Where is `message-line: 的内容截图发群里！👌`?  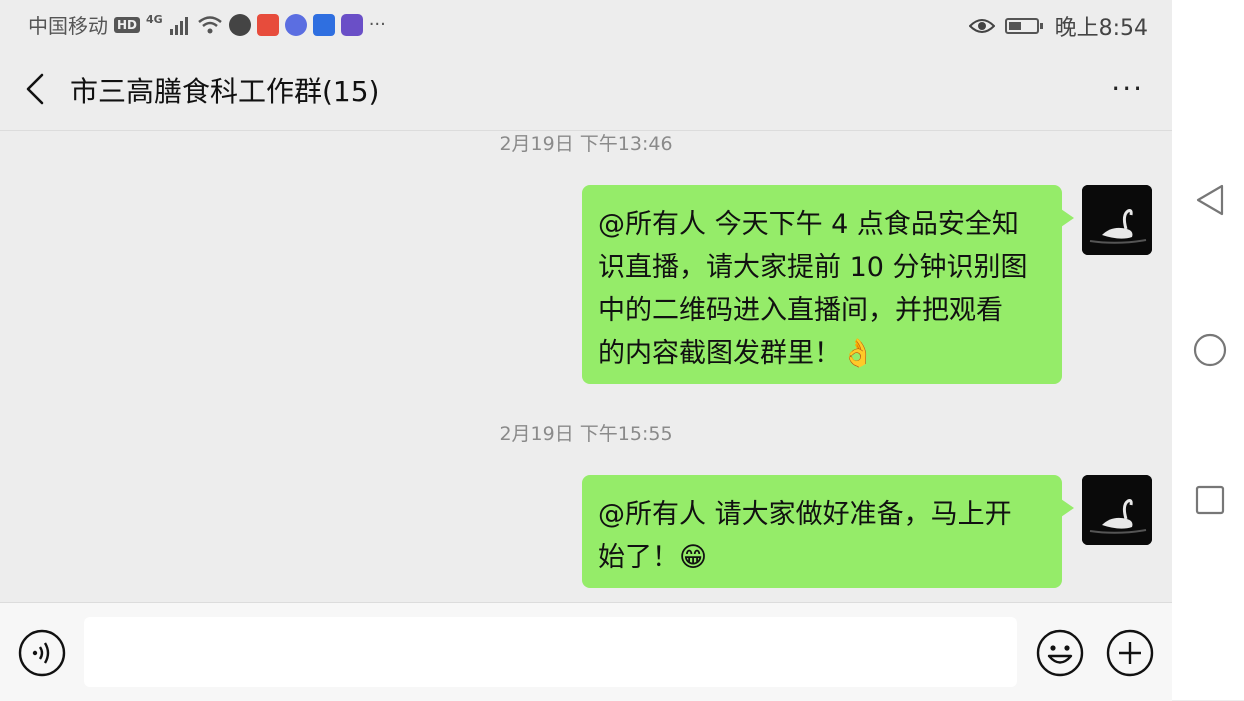 message-line: 的内容截图发群里！👌 is located at coordinates (736, 353).